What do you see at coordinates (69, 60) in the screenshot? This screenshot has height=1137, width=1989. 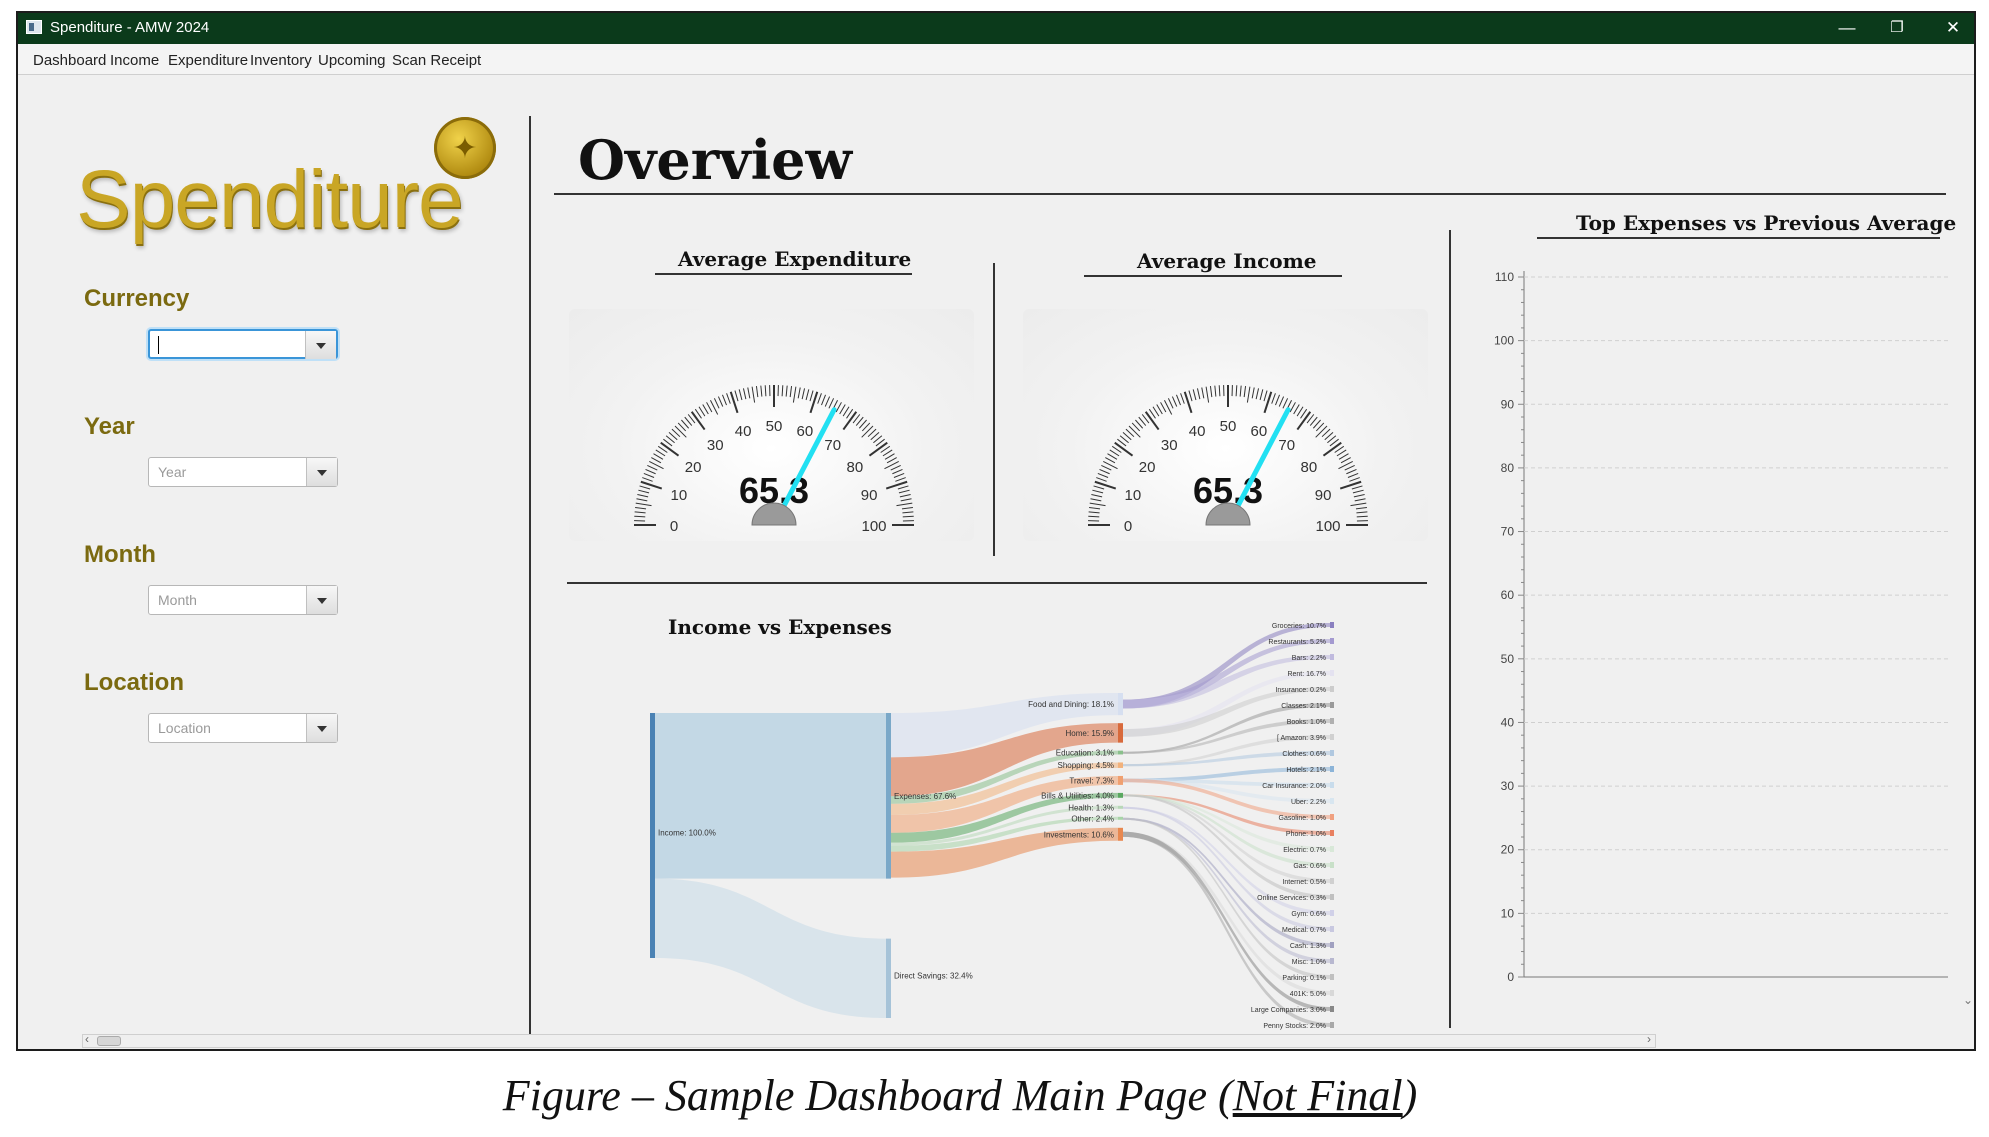 I see `menu-dashboard: Dashboard` at bounding box center [69, 60].